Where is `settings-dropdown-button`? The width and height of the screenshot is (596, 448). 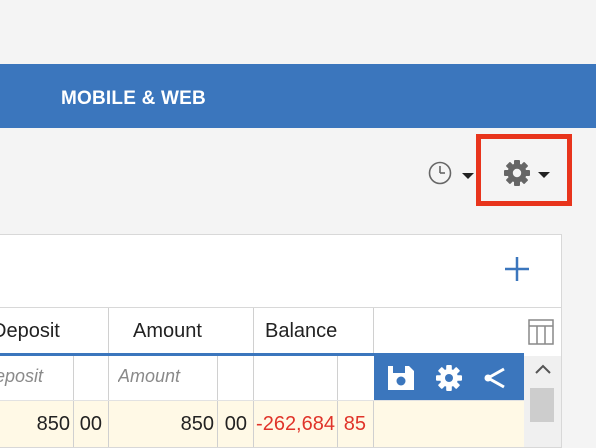
settings-dropdown-button is located at coordinates (529, 173).